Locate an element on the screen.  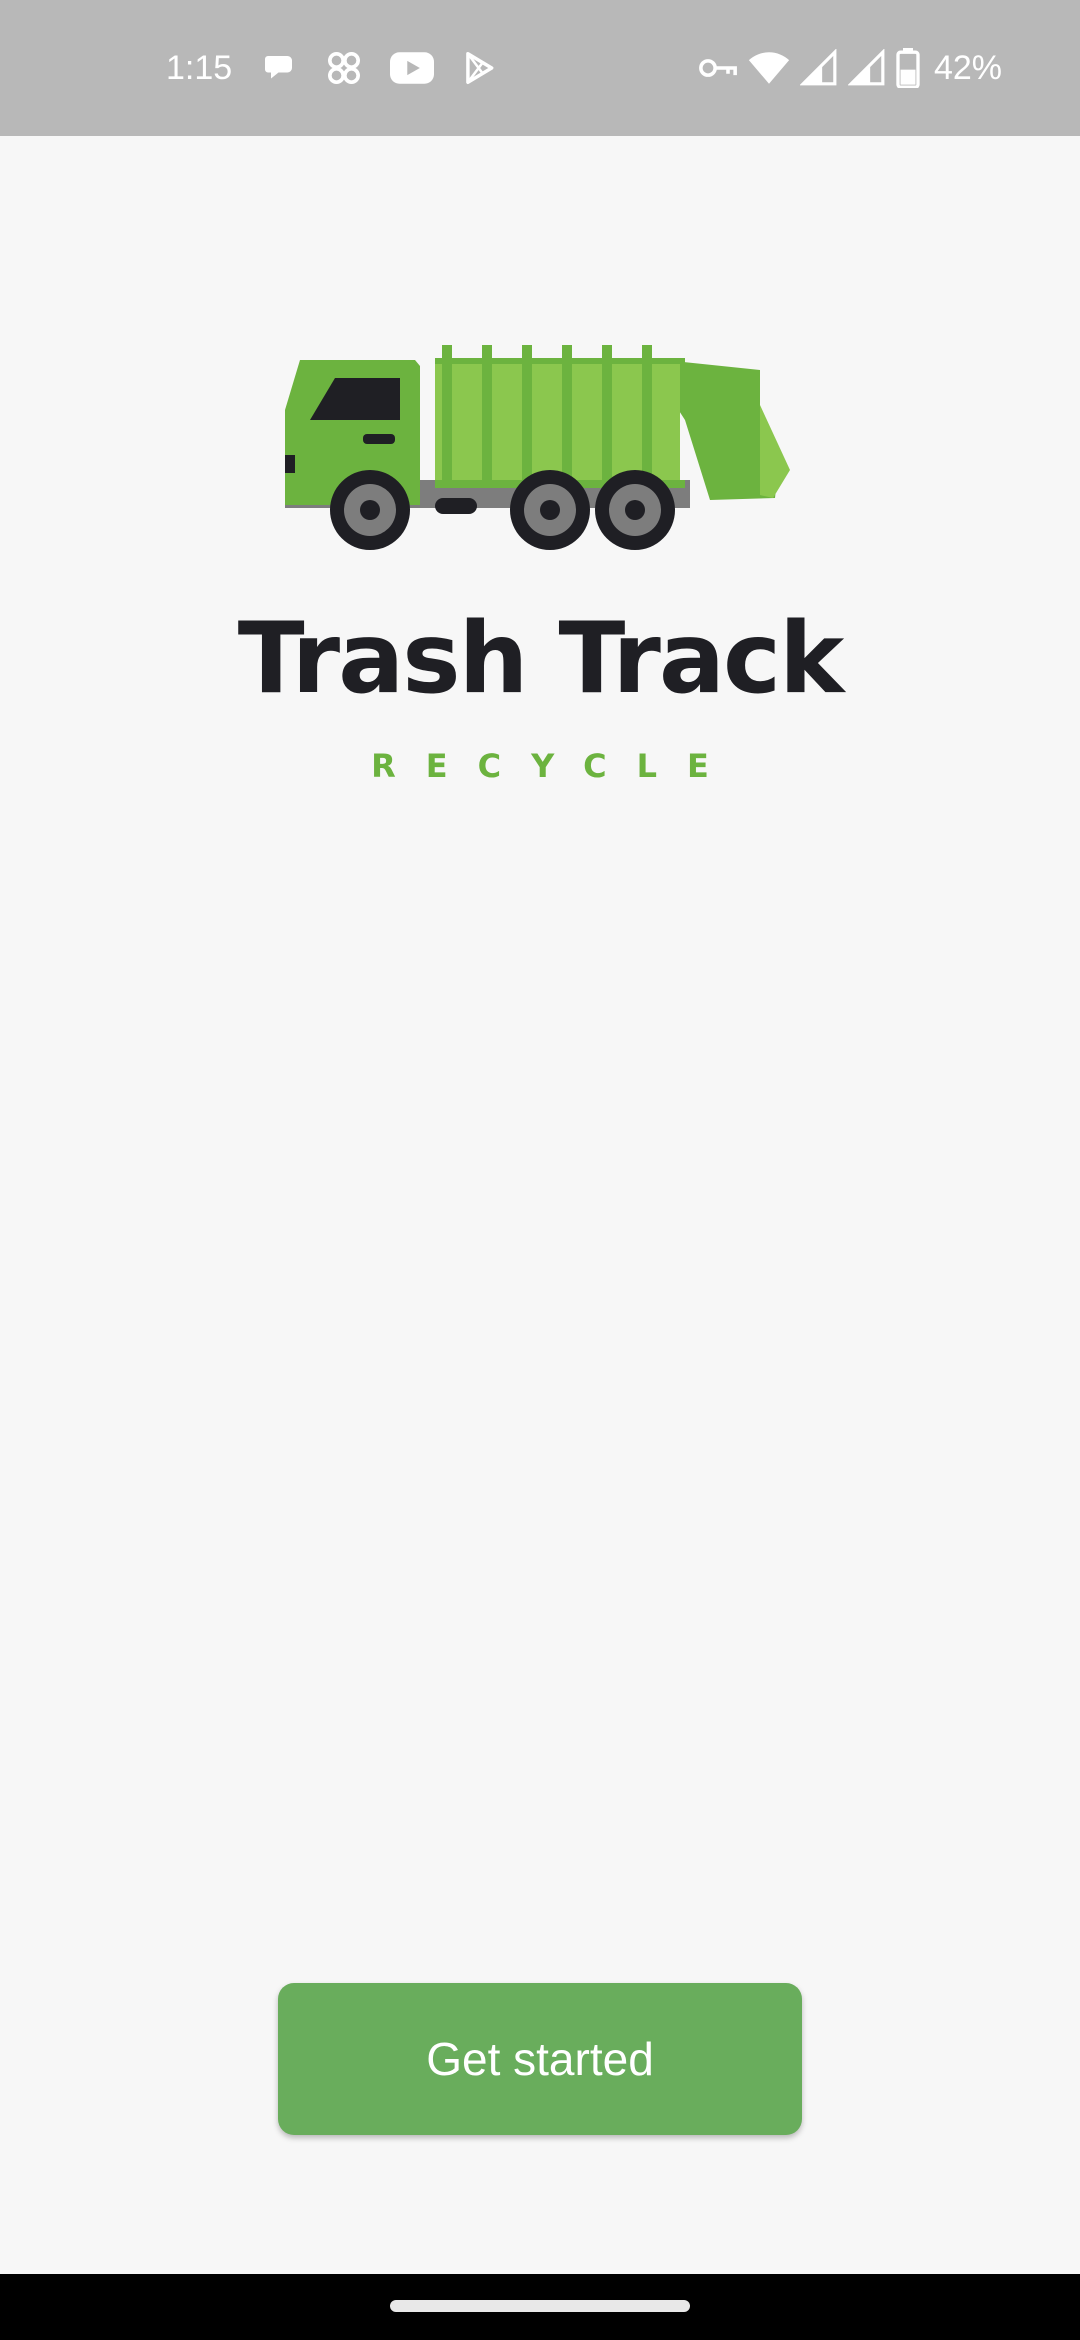
home-gesture-handle is located at coordinates (540, 2306).